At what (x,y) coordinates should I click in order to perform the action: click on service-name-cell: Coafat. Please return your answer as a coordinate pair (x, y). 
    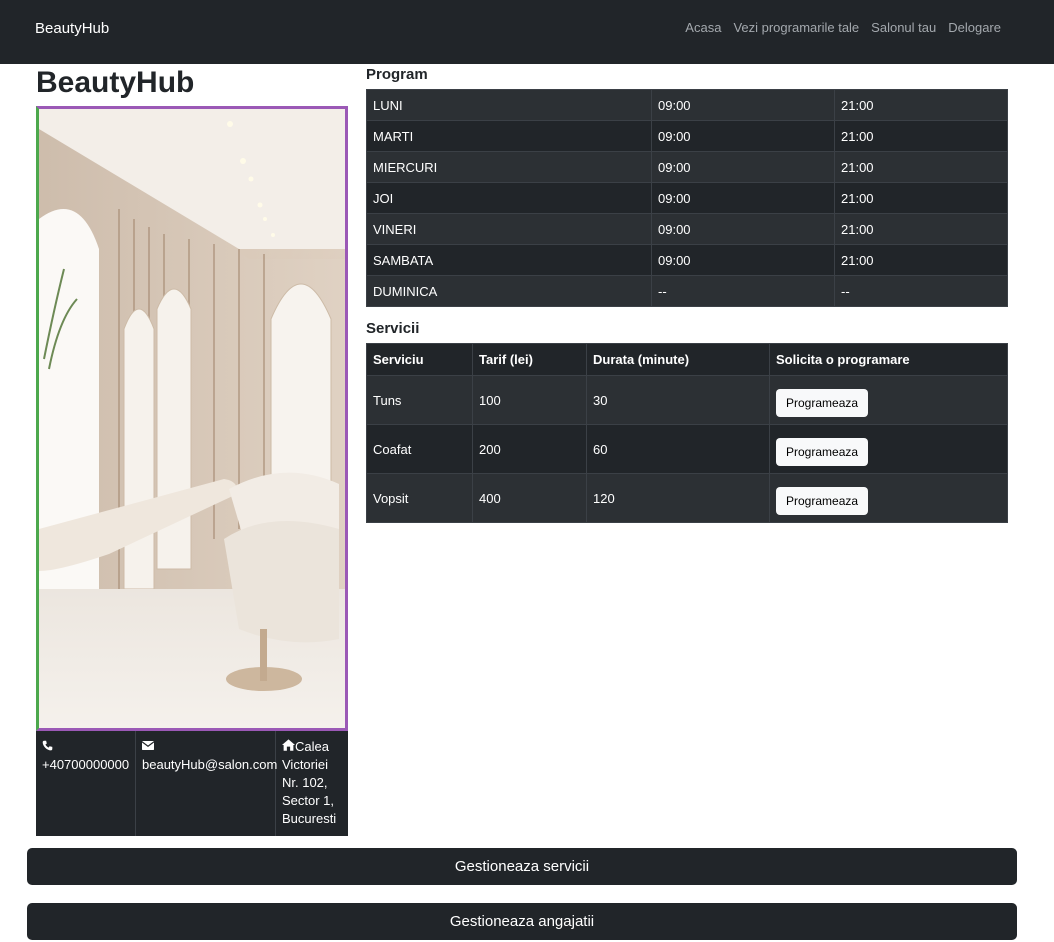
    Looking at the image, I should click on (419, 449).